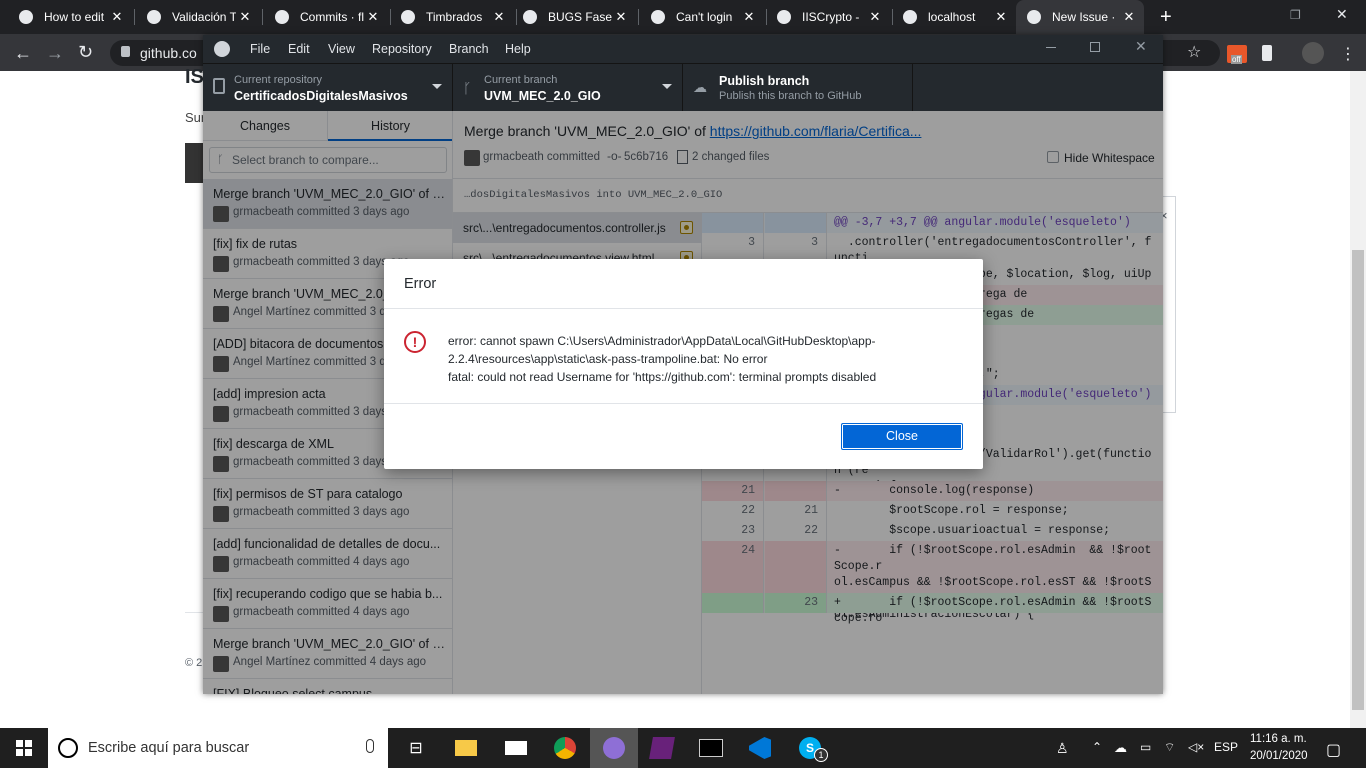 This screenshot has width=1366, height=768. I want to click on battery-icon: ▭, so click(1145, 747).